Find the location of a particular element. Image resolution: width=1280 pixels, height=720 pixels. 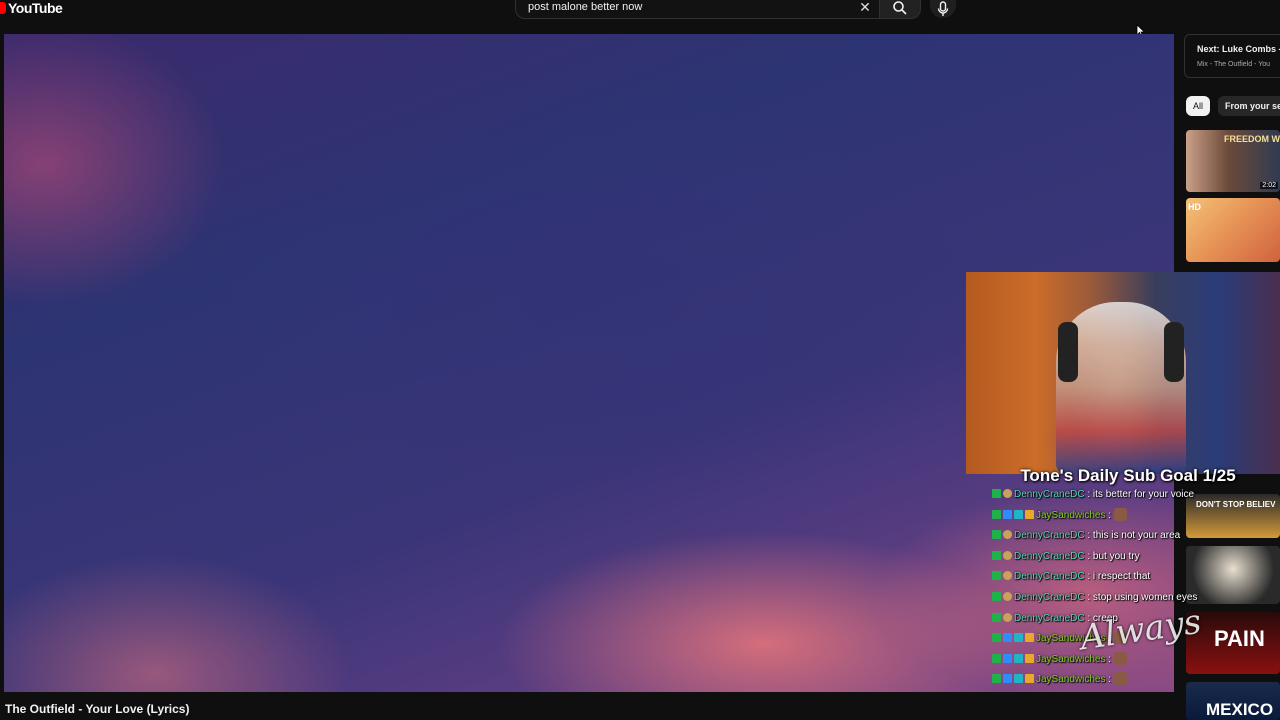

thumbnail-duration: 2:02 is located at coordinates (1269, 185).